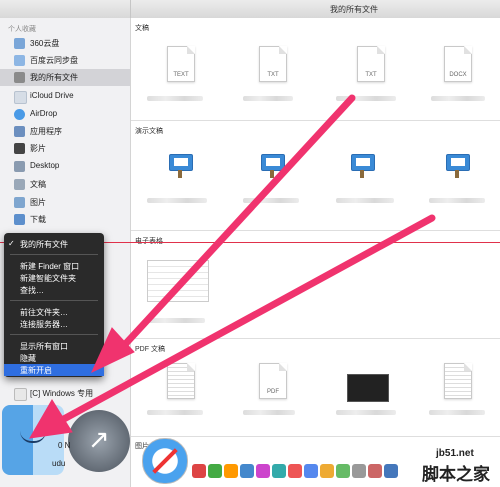 The width and height of the screenshot is (500, 487). I want to click on annotation-arrowhead, so click(112, 350).